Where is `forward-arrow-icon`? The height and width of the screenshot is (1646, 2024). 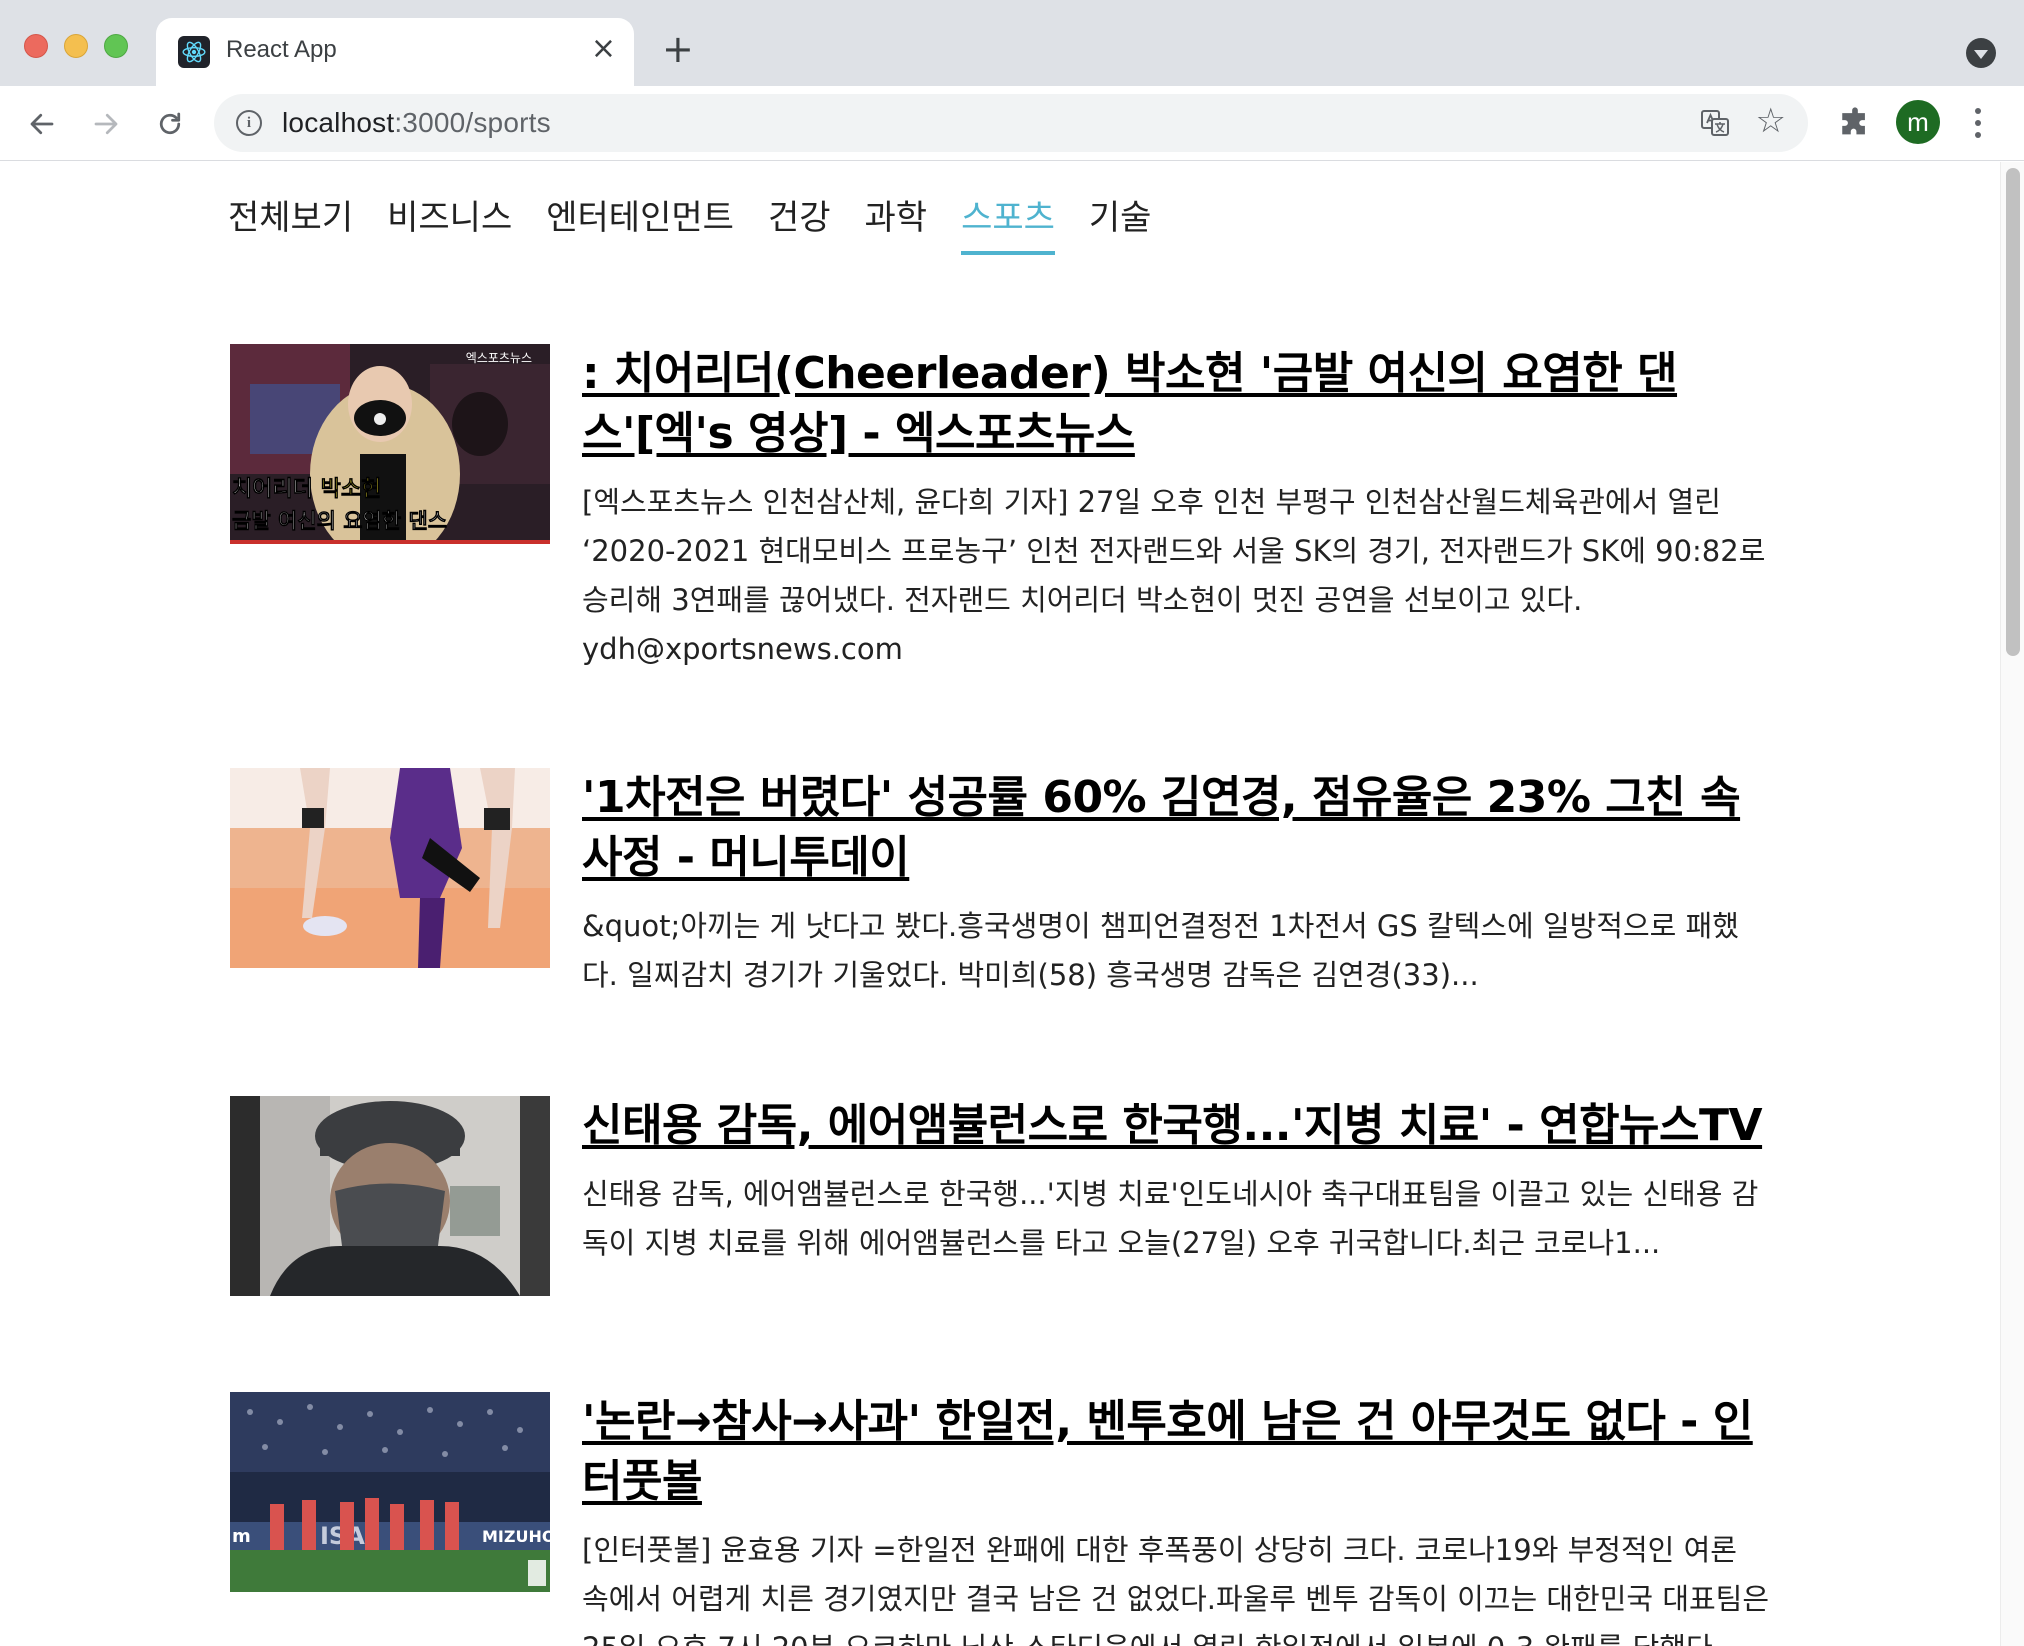
forward-arrow-icon is located at coordinates (106, 124).